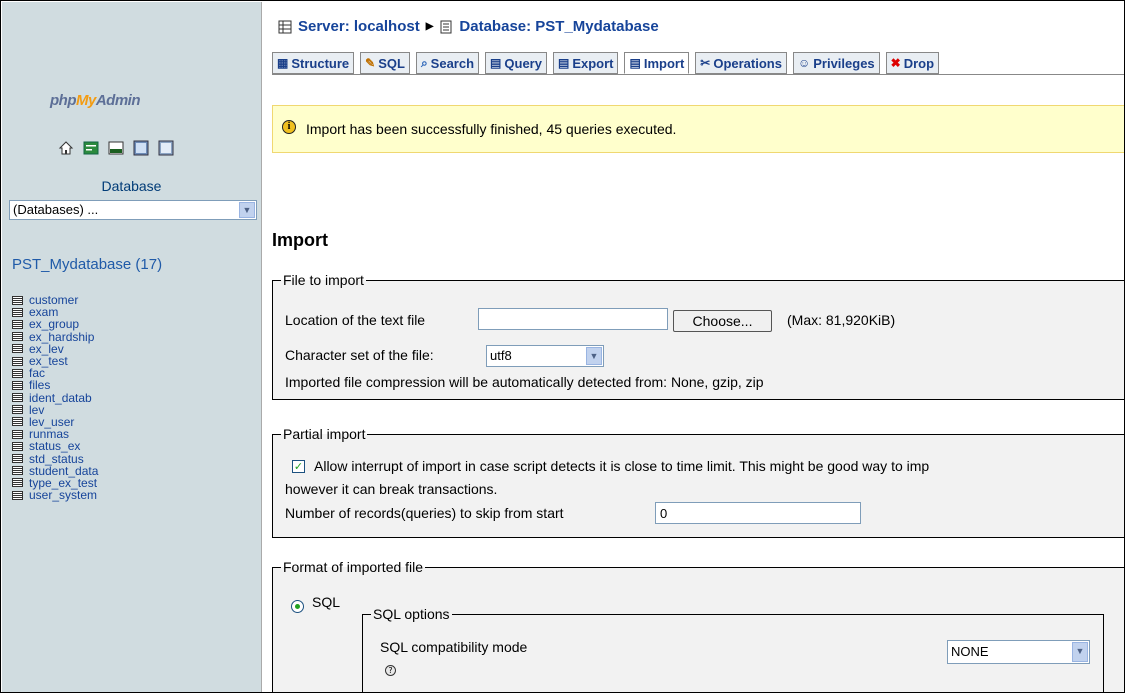  Describe the element at coordinates (61, 337) in the screenshot. I see `table-name: ex_hardship` at that location.